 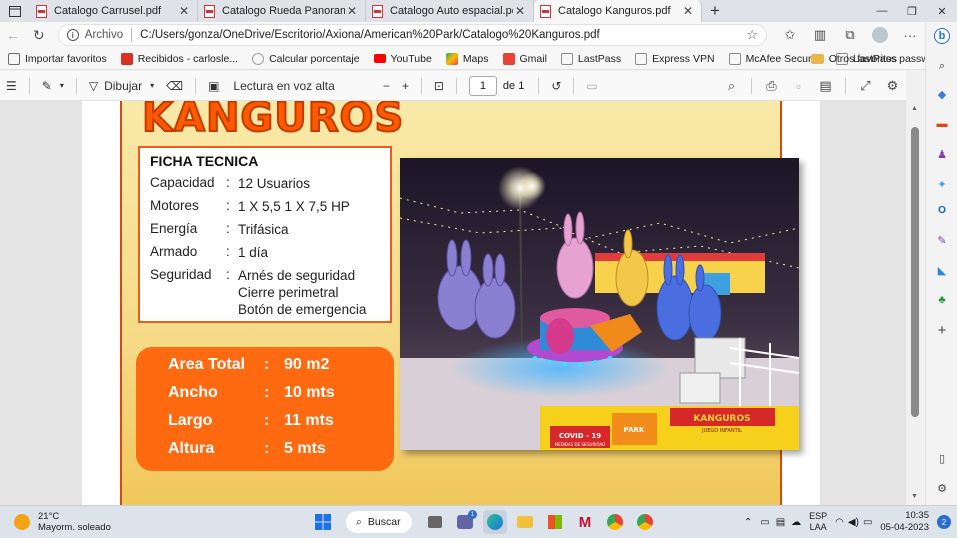 I want to click on eraser-button: ⌫, so click(x=174, y=86).